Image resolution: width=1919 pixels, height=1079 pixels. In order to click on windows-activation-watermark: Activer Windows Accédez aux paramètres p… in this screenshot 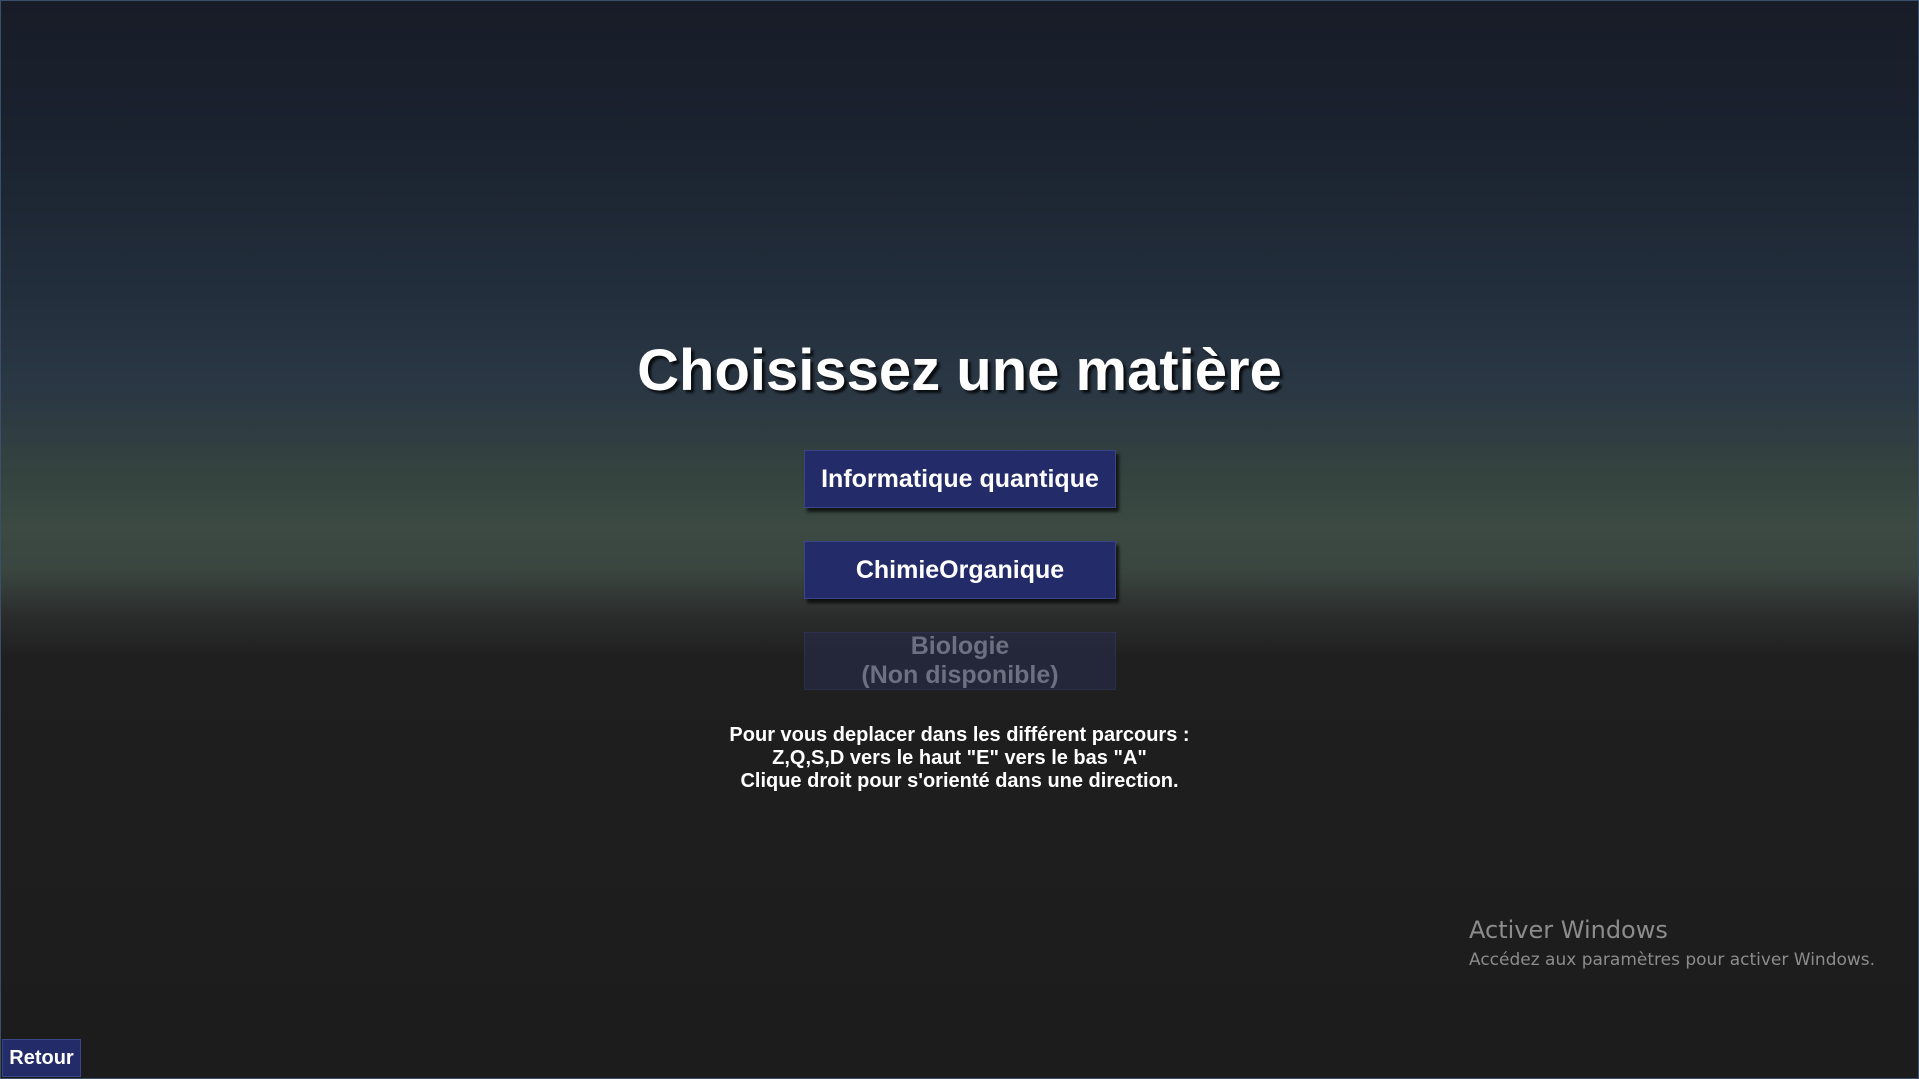, I will do `click(1672, 943)`.